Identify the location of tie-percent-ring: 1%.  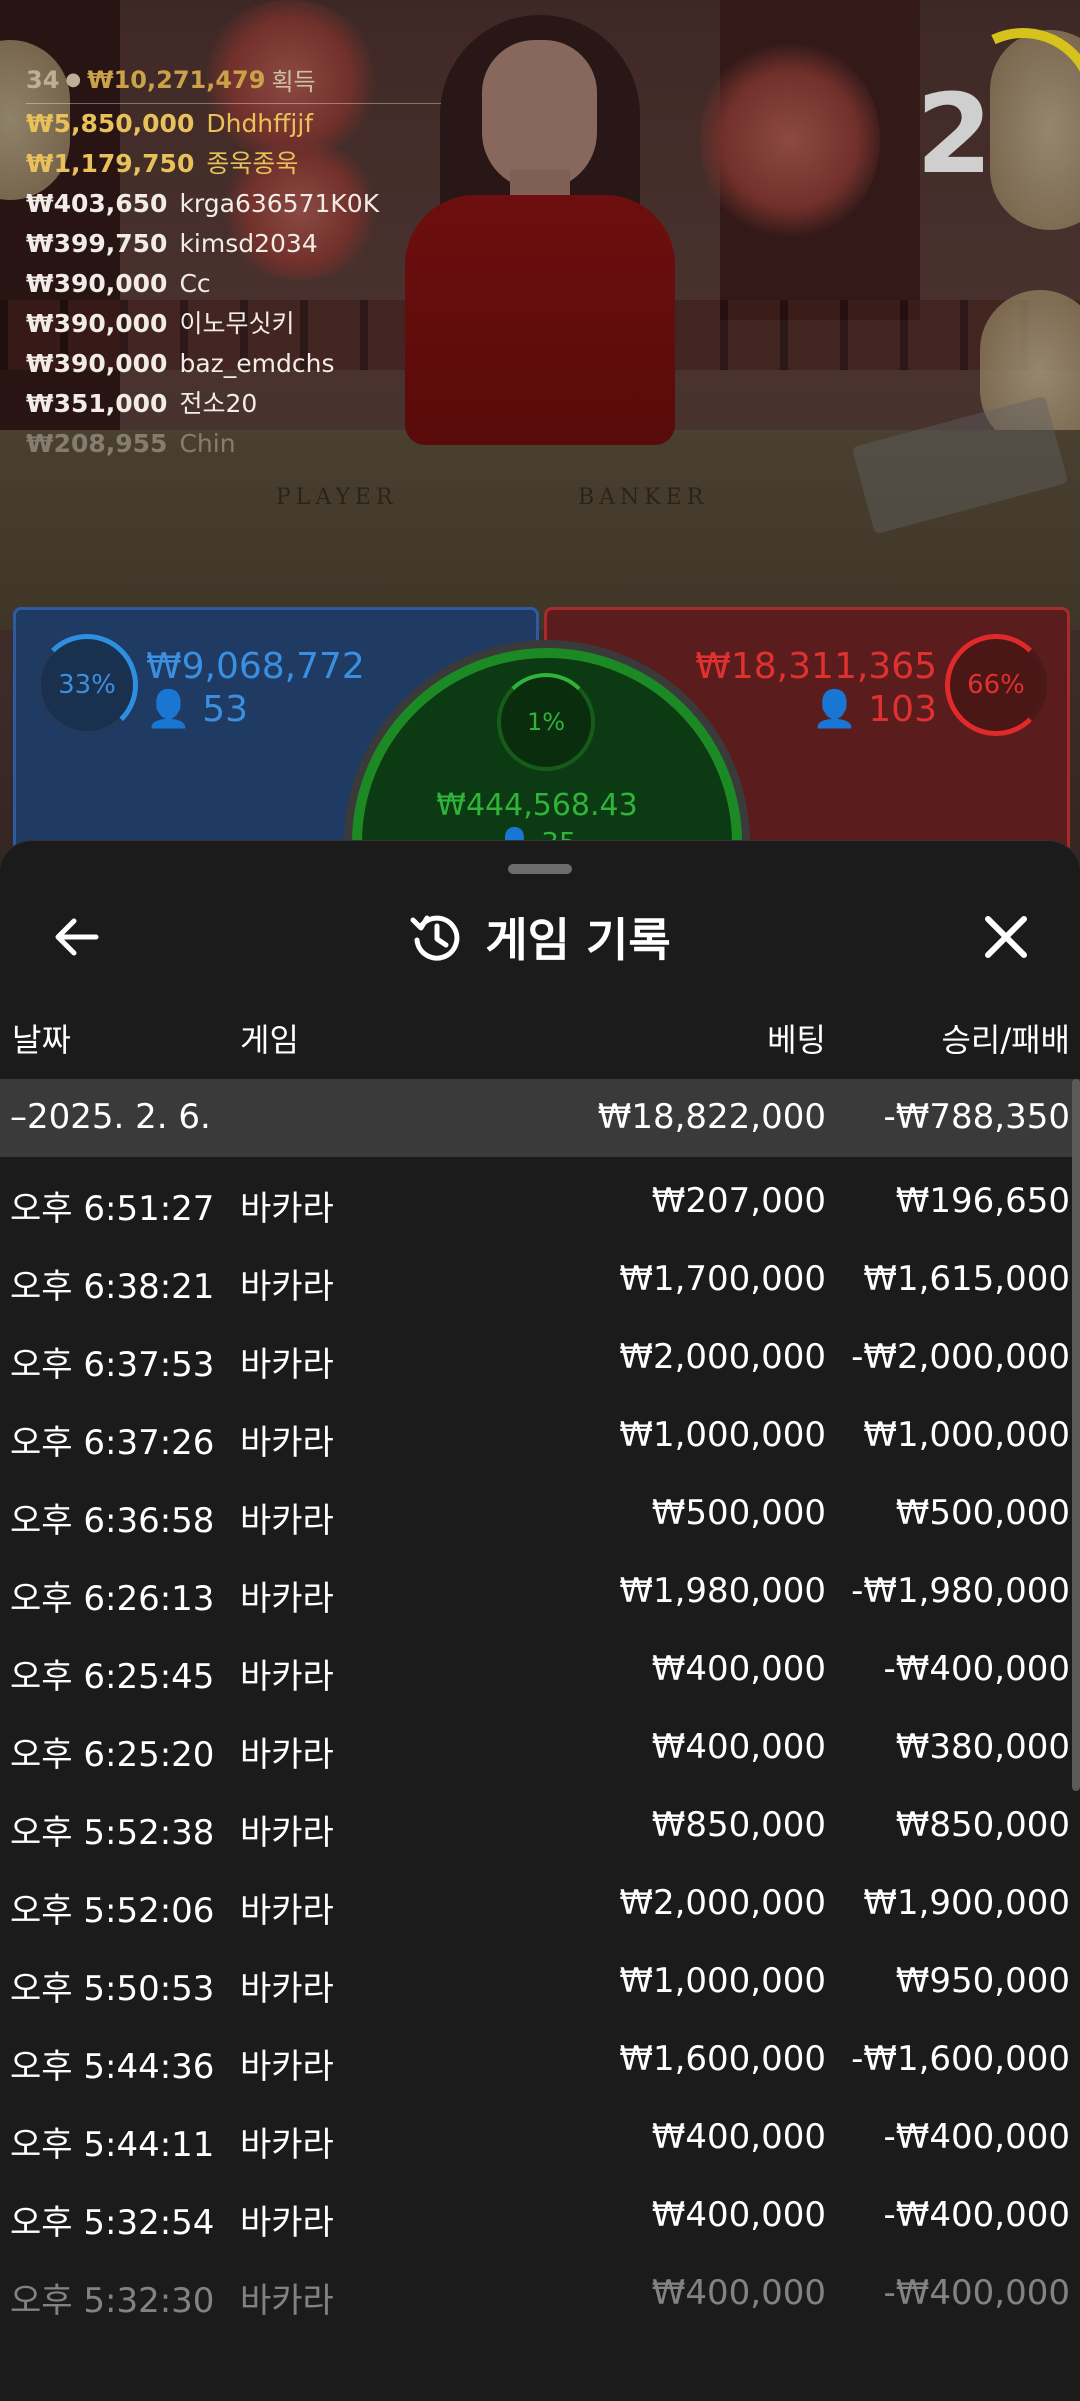
(546, 722).